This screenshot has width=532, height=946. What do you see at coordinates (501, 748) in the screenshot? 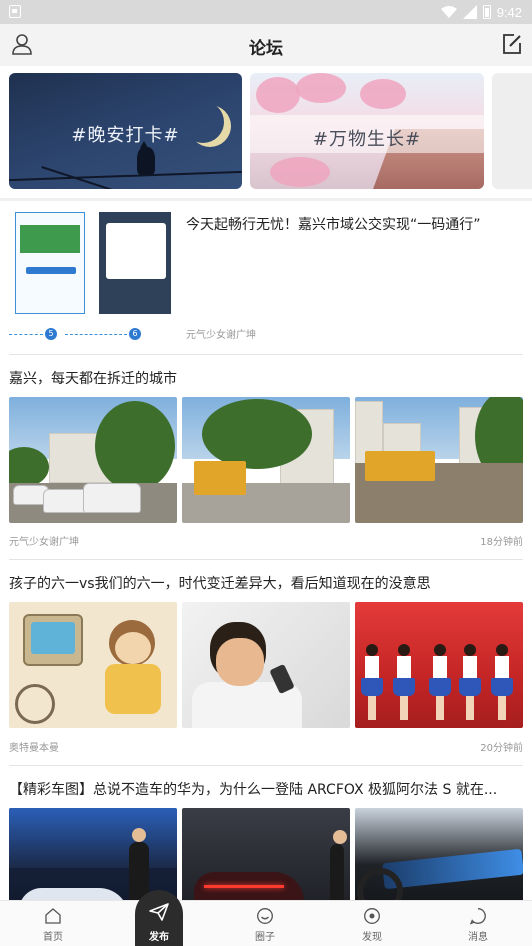
I see `post-time: 20分钟前` at bounding box center [501, 748].